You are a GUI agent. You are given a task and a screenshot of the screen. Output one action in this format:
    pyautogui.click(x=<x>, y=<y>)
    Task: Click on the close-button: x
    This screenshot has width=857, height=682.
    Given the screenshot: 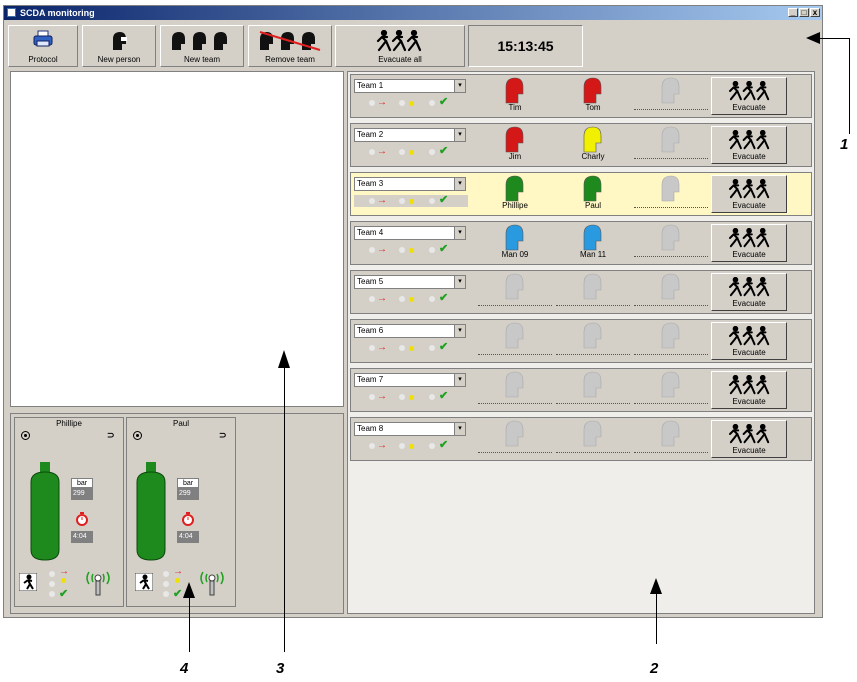 What is the action you would take?
    pyautogui.click(x=815, y=12)
    